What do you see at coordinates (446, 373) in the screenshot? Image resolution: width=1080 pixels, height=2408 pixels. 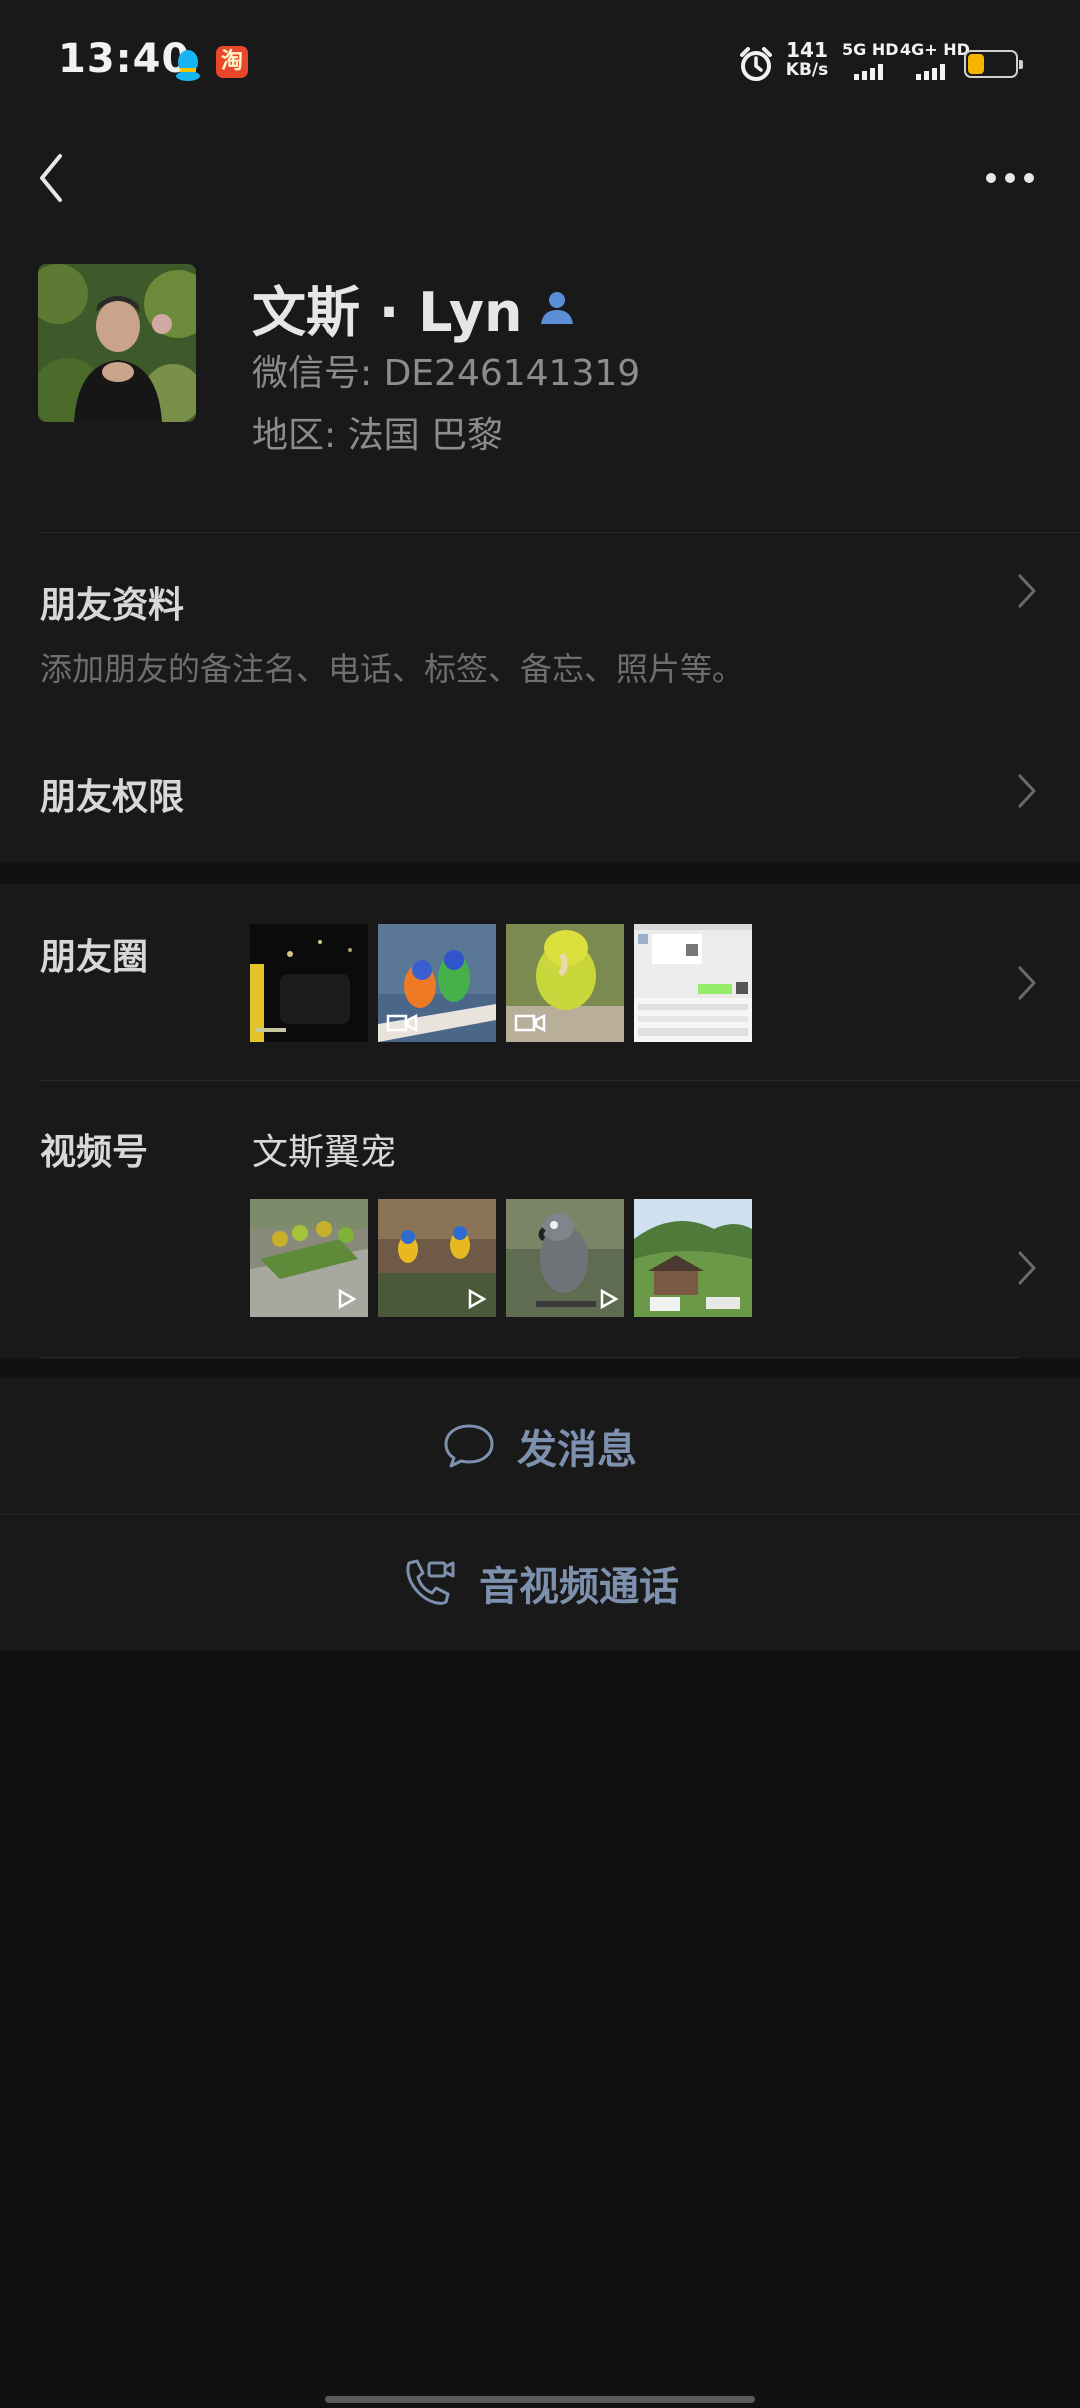 I see `wechat-id: 微信号: DE246141319` at bounding box center [446, 373].